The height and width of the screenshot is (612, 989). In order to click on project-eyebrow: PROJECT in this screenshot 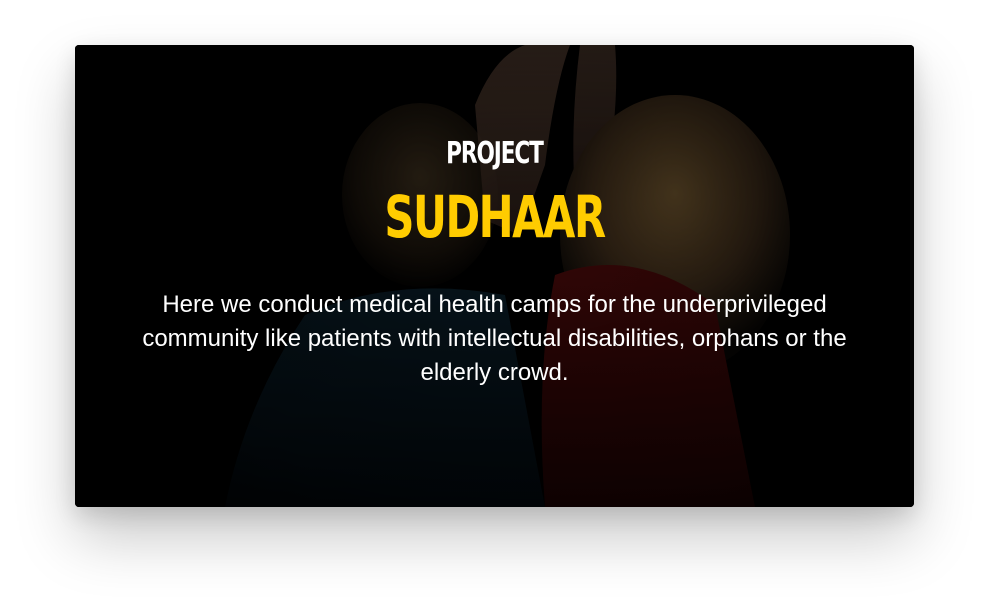, I will do `click(495, 153)`.